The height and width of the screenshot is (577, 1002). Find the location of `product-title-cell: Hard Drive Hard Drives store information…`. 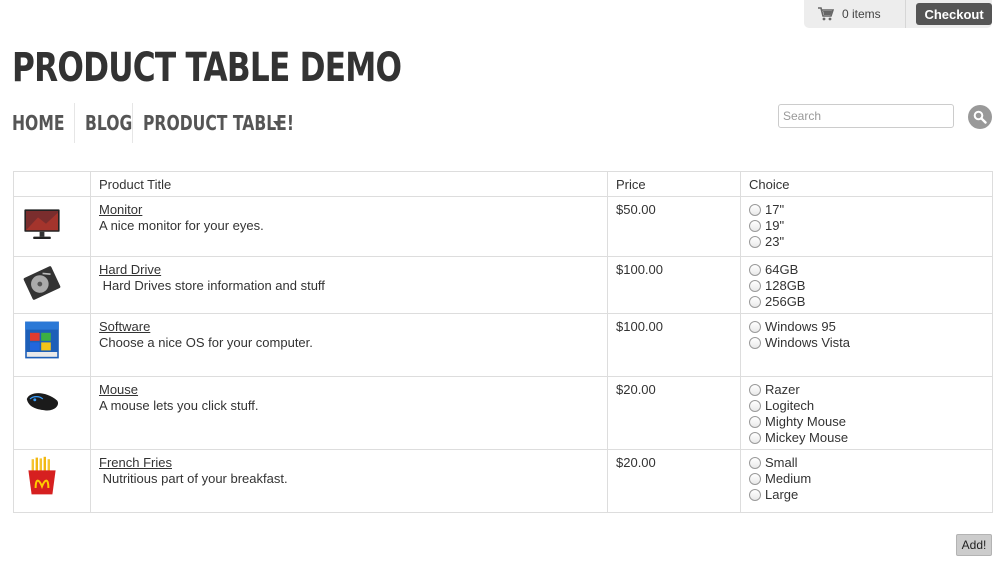

product-title-cell: Hard Drive Hard Drives store information… is located at coordinates (349, 285).